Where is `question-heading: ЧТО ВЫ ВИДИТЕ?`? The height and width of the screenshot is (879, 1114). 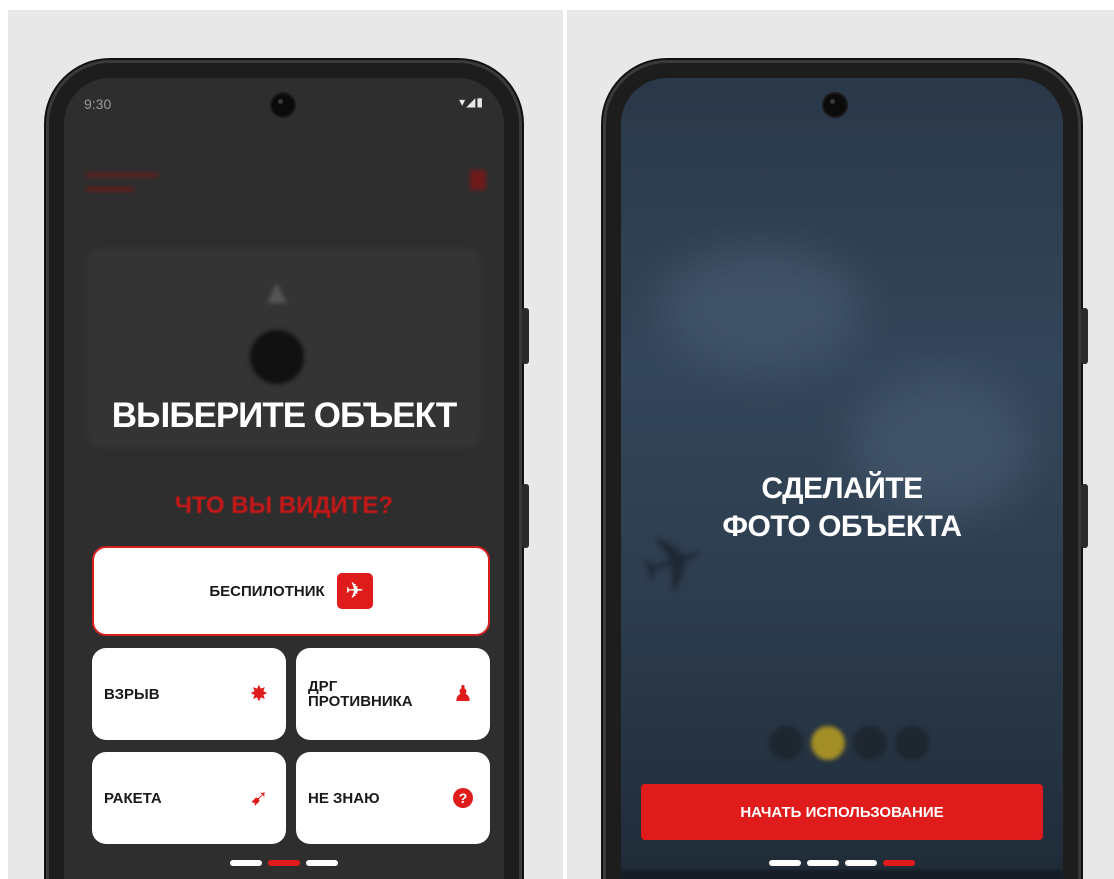
question-heading: ЧТО ВЫ ВИДИТЕ? is located at coordinates (283, 505).